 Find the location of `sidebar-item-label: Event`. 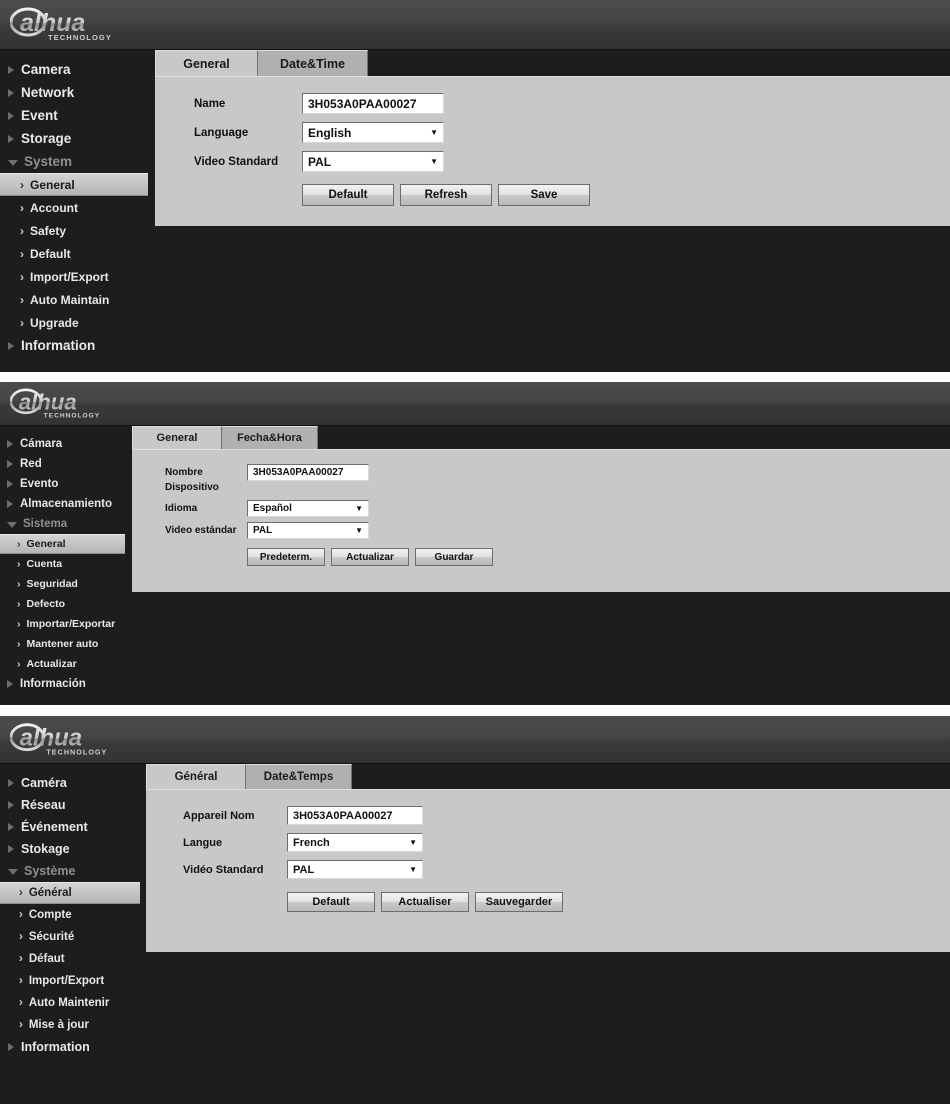

sidebar-item-label: Event is located at coordinates (39, 115).